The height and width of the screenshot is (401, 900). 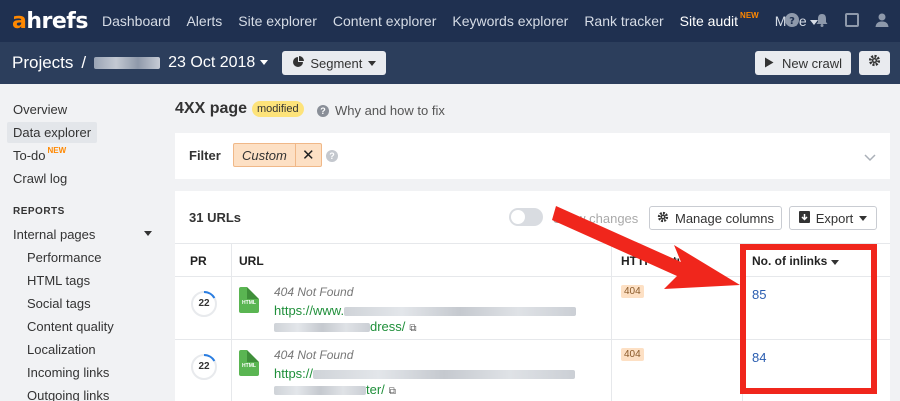 What do you see at coordinates (277, 21) in the screenshot?
I see `nav-site-explorer: Site explorer` at bounding box center [277, 21].